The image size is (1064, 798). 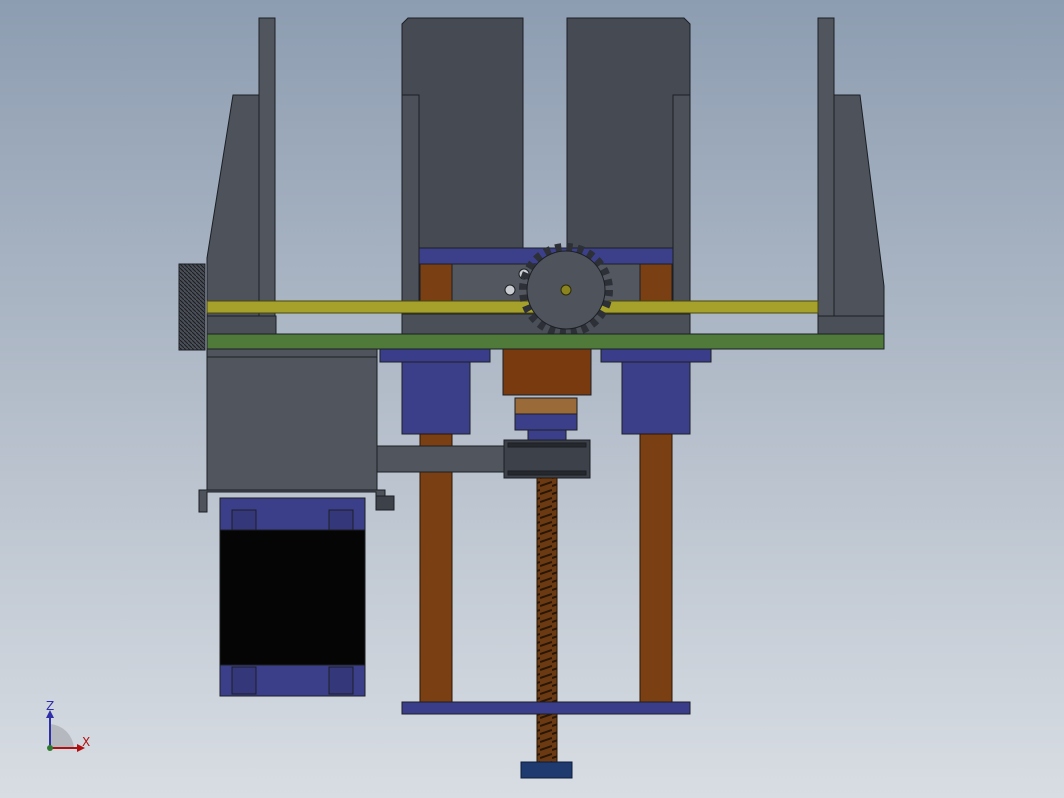 I want to click on left-side-bracket, so click(x=241, y=176).